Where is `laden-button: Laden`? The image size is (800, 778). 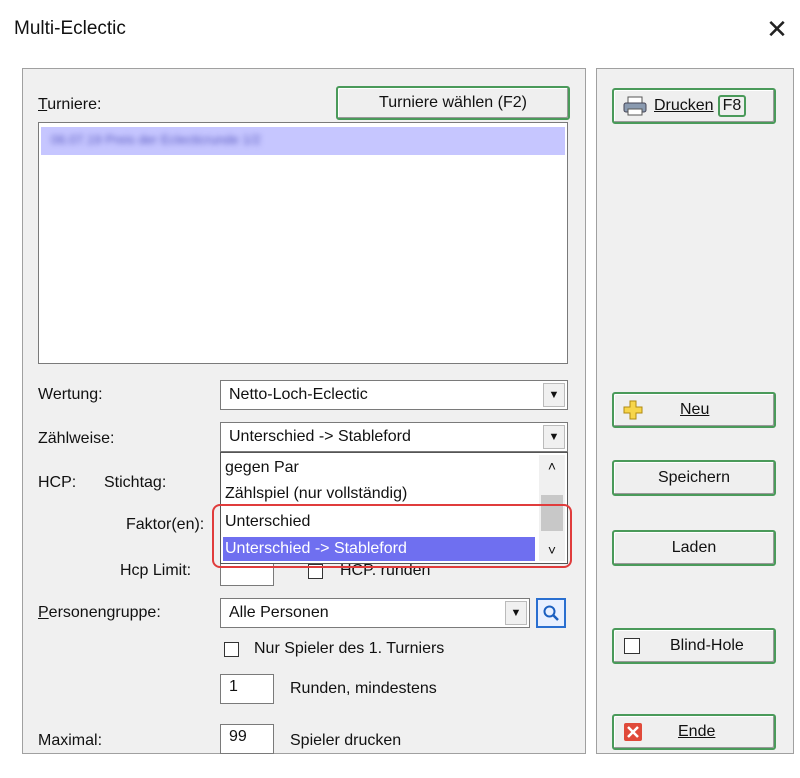 laden-button: Laden is located at coordinates (694, 548).